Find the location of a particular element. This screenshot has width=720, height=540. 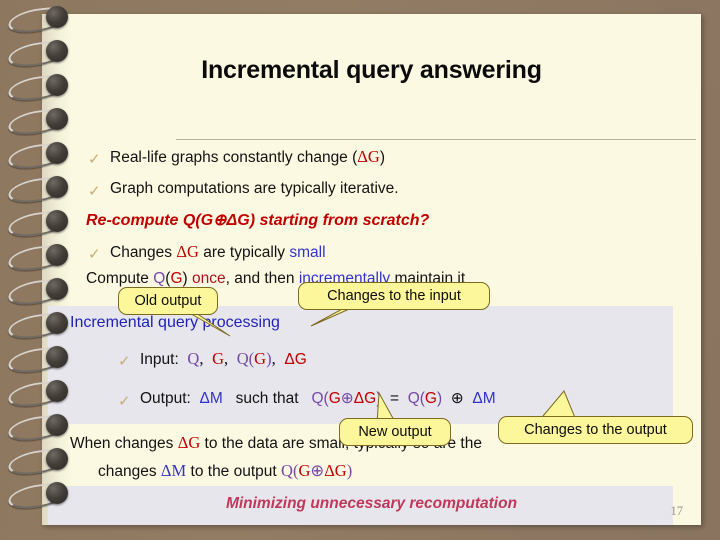

callout-bubble: Old output is located at coordinates (168, 301).